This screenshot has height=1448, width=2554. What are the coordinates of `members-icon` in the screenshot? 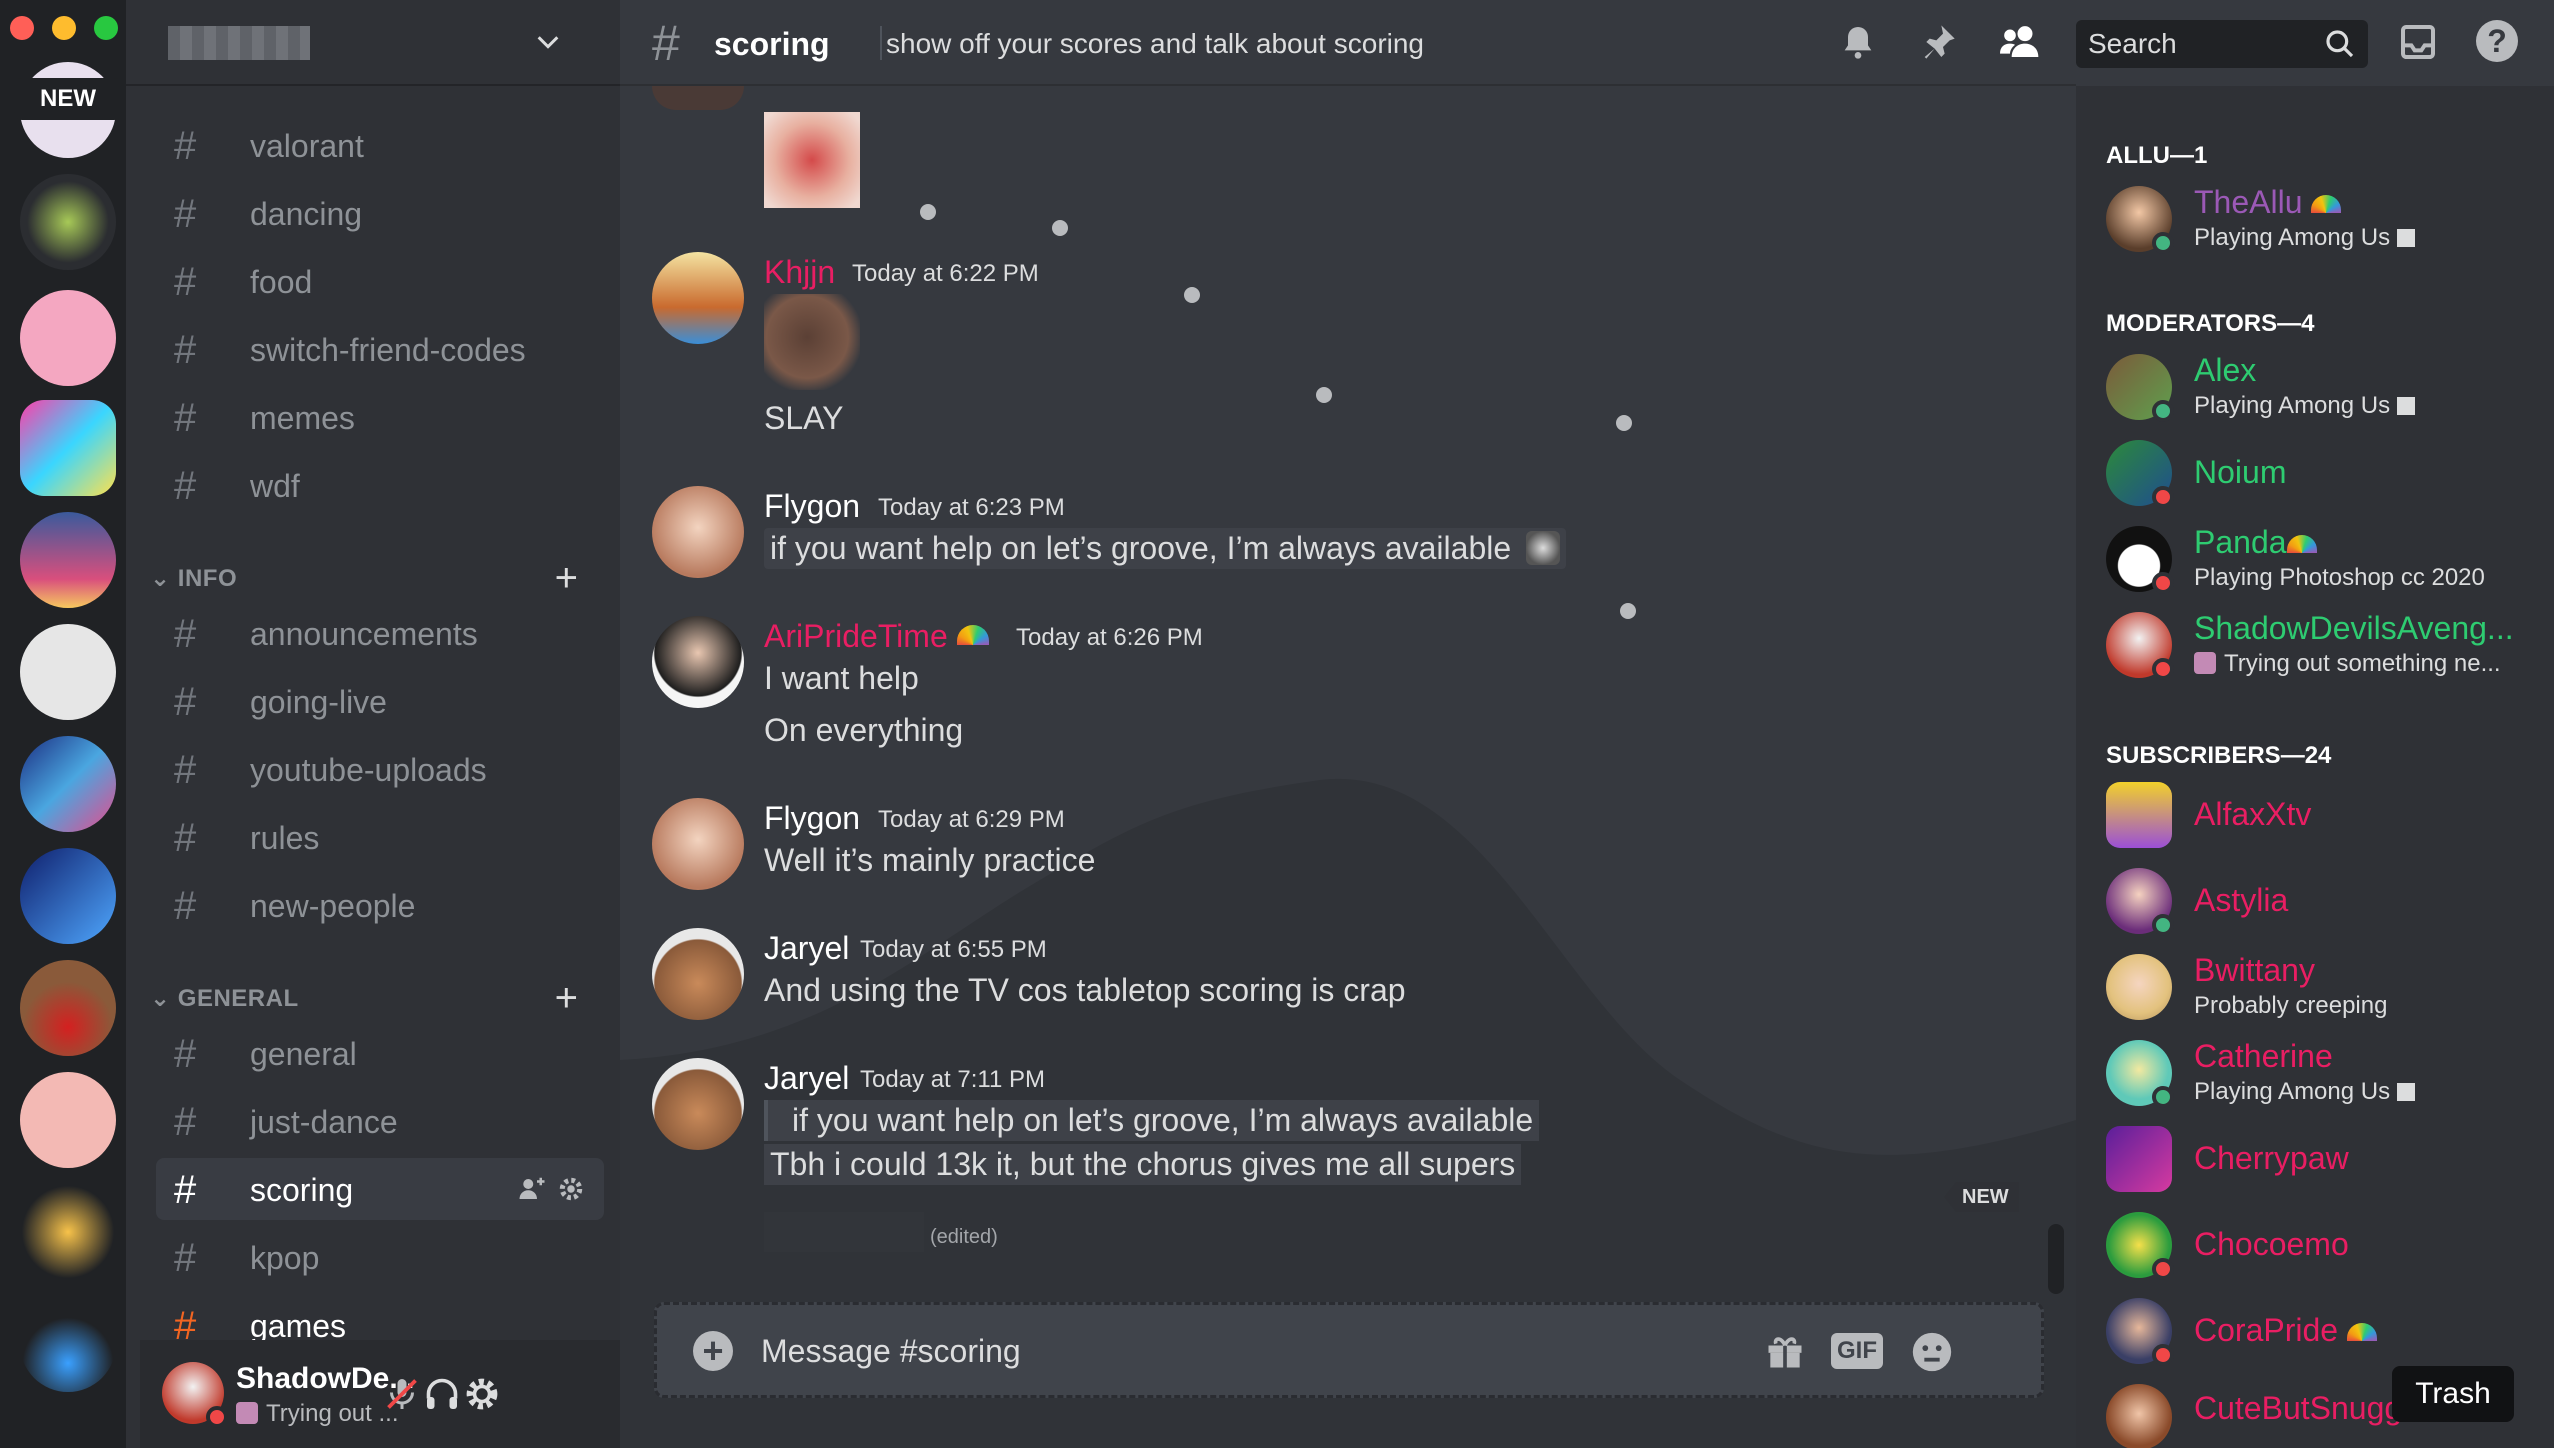 It's located at (2020, 42).